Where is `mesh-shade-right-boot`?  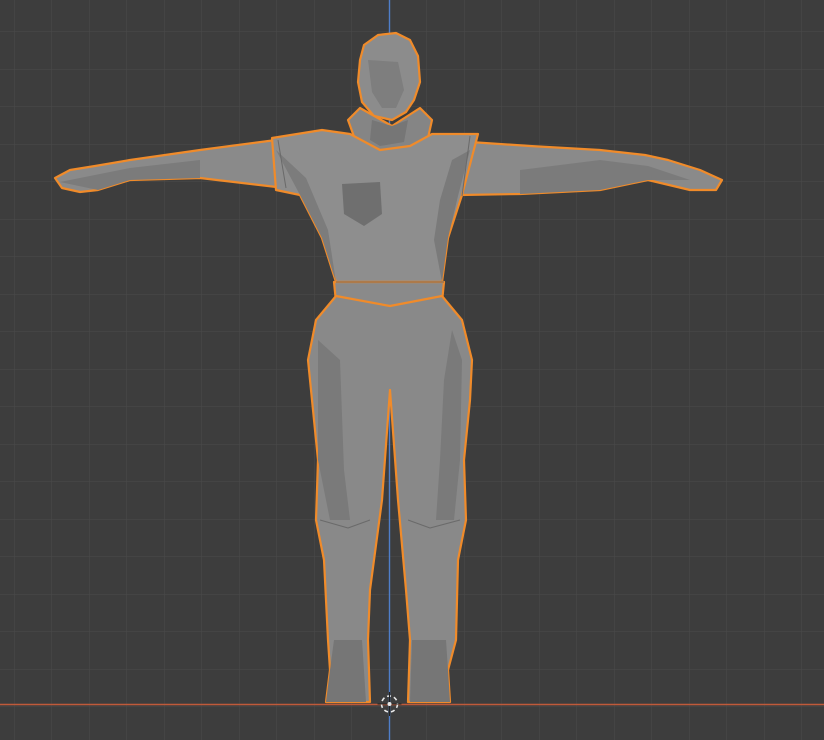 mesh-shade-right-boot is located at coordinates (430, 671).